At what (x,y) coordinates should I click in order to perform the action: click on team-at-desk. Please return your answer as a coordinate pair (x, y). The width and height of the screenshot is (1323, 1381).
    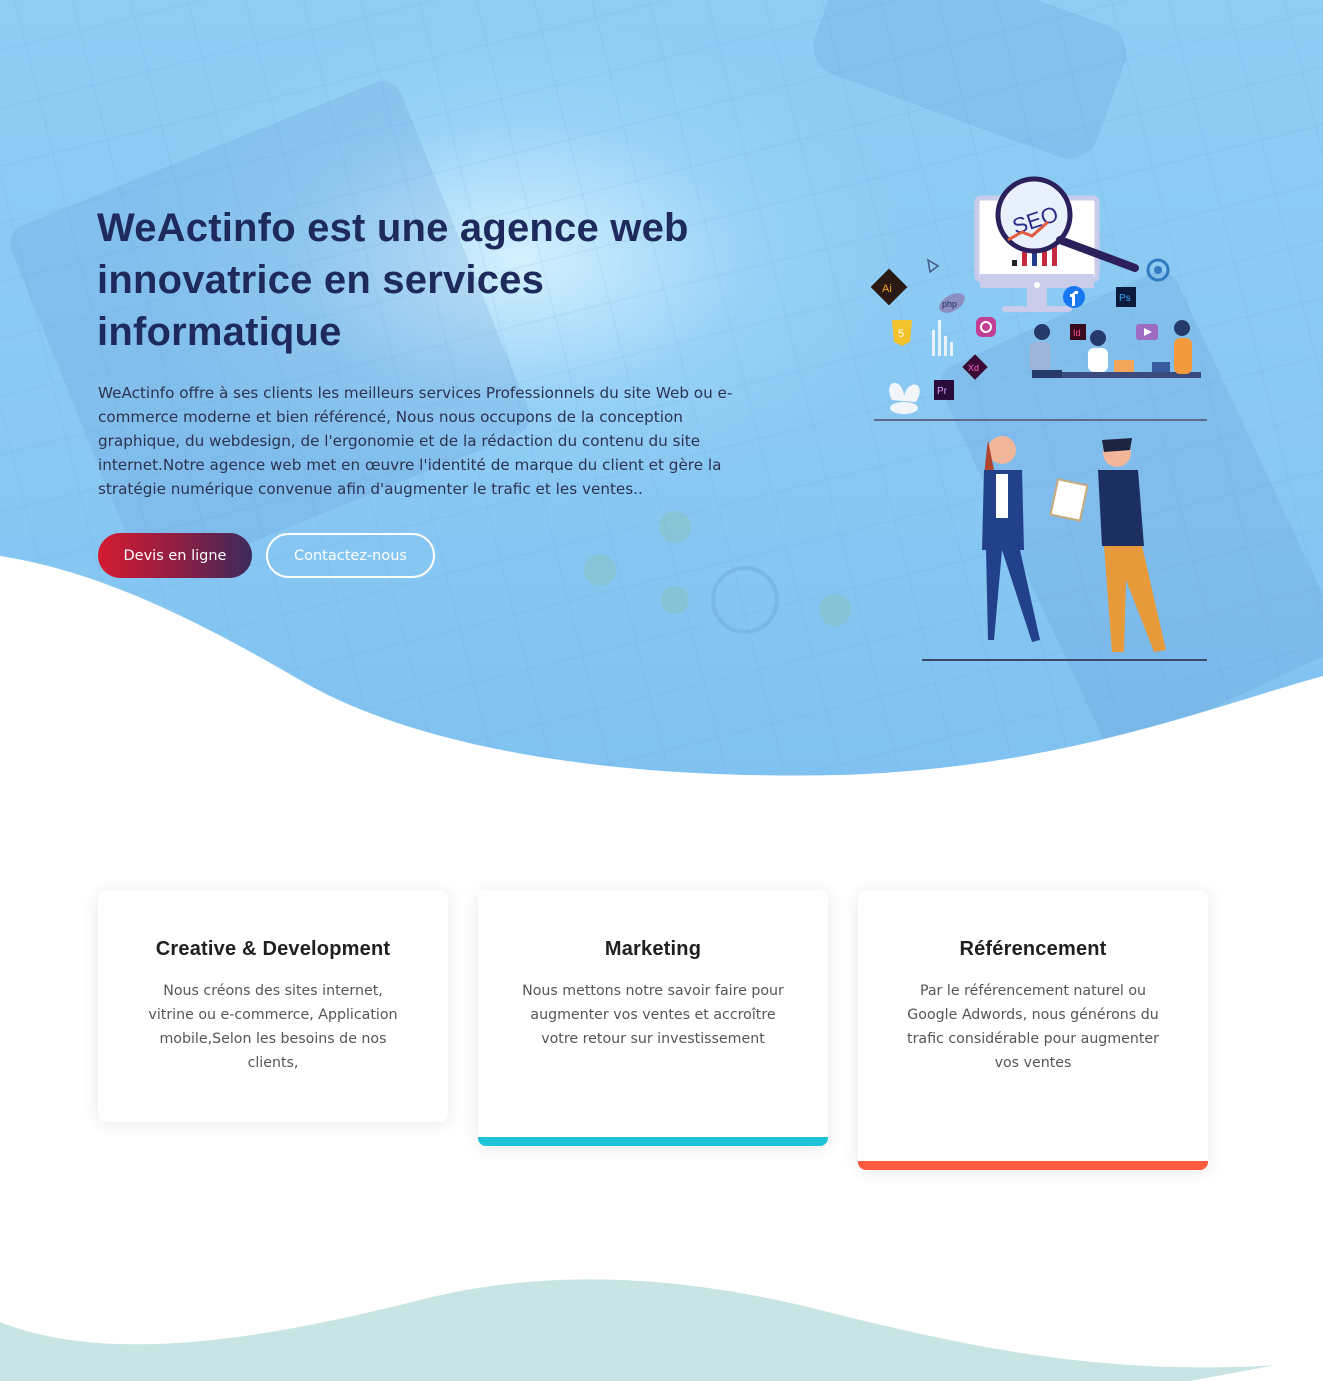
    Looking at the image, I should click on (1111, 349).